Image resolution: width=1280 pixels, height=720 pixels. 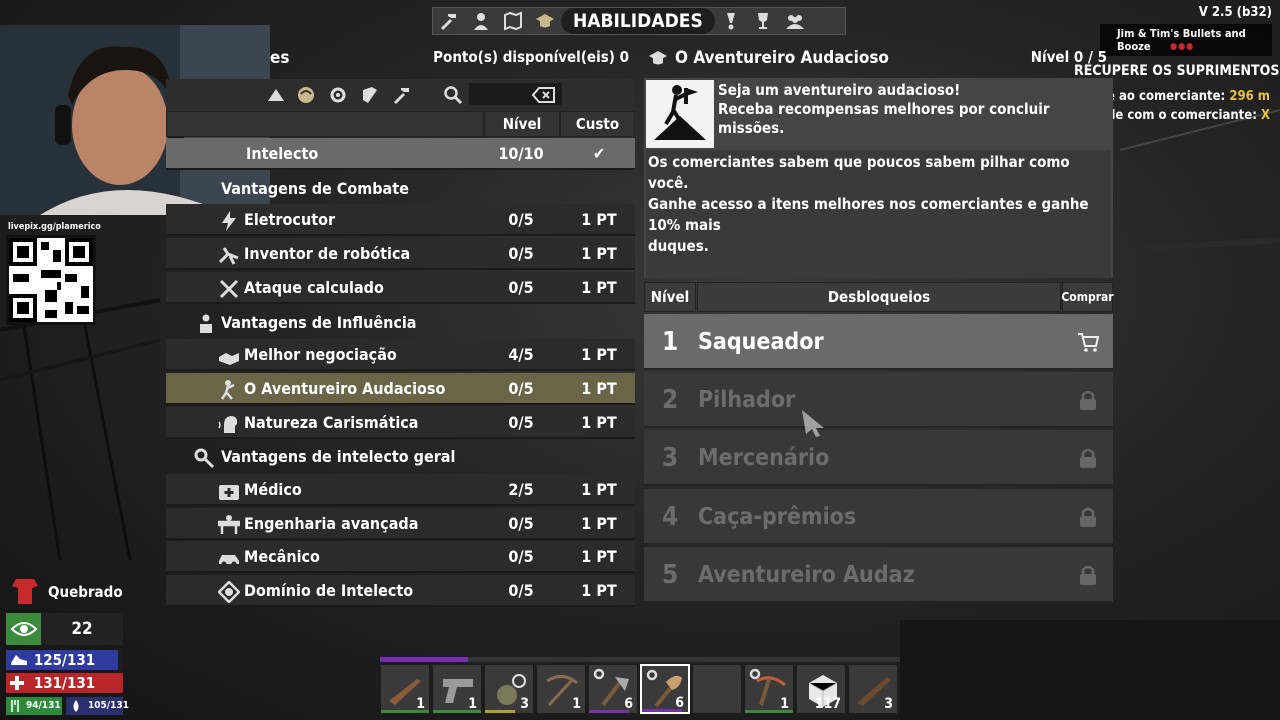 What do you see at coordinates (777, 517) in the screenshot?
I see `unlock-name: Caça-prêmios` at bounding box center [777, 517].